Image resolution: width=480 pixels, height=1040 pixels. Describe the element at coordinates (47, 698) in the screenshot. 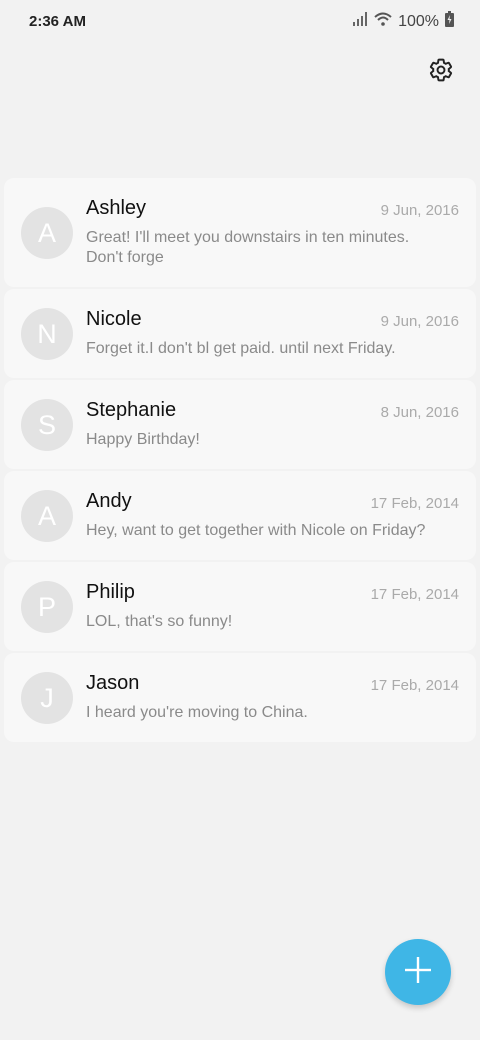

I see `avatar: J` at that location.